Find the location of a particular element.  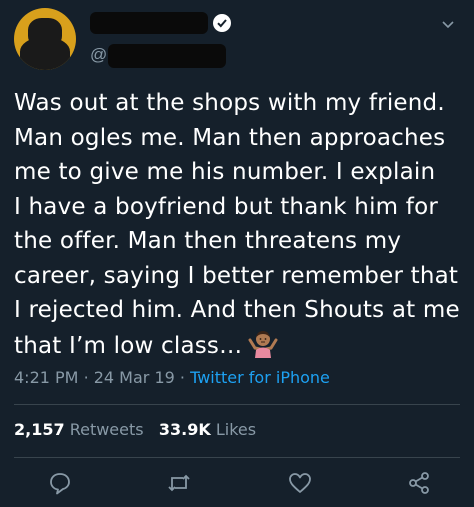

retweets-count: 2,157 is located at coordinates (39, 429).